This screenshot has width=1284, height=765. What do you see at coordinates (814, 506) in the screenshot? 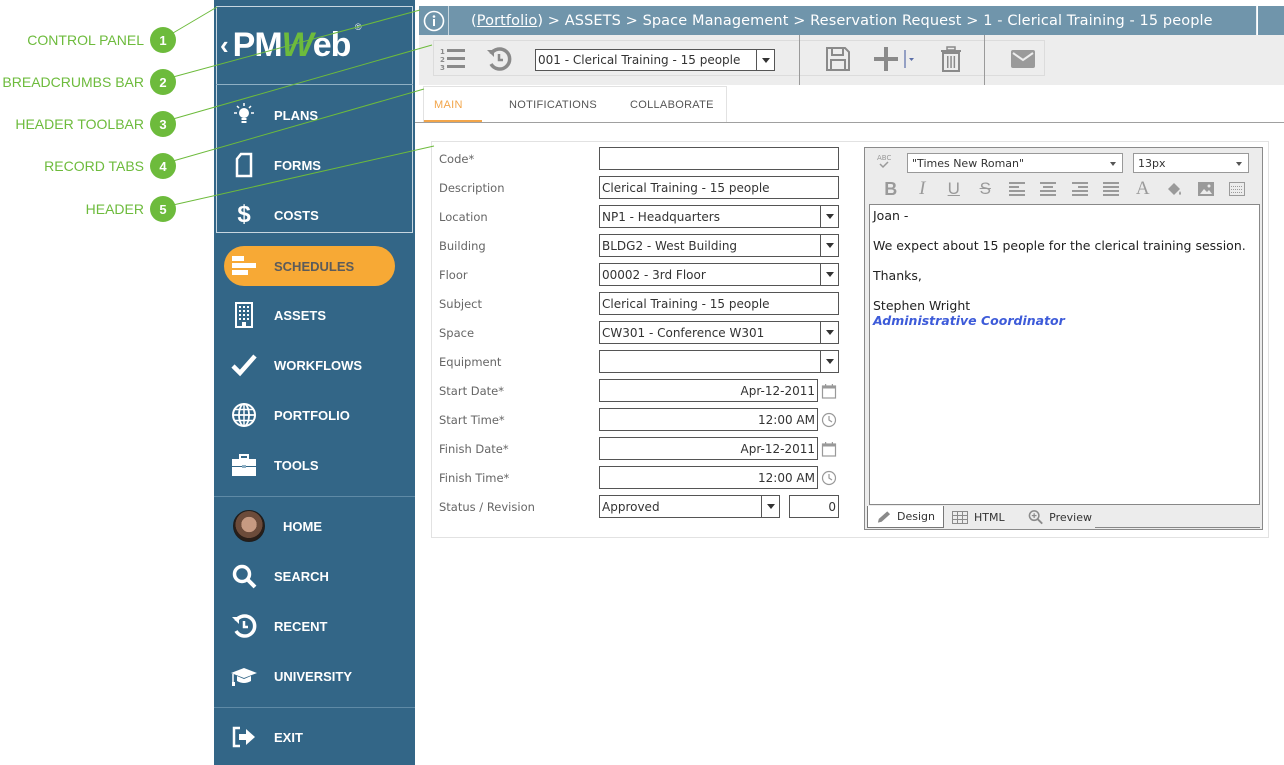
I see `revision-field: 0` at bounding box center [814, 506].